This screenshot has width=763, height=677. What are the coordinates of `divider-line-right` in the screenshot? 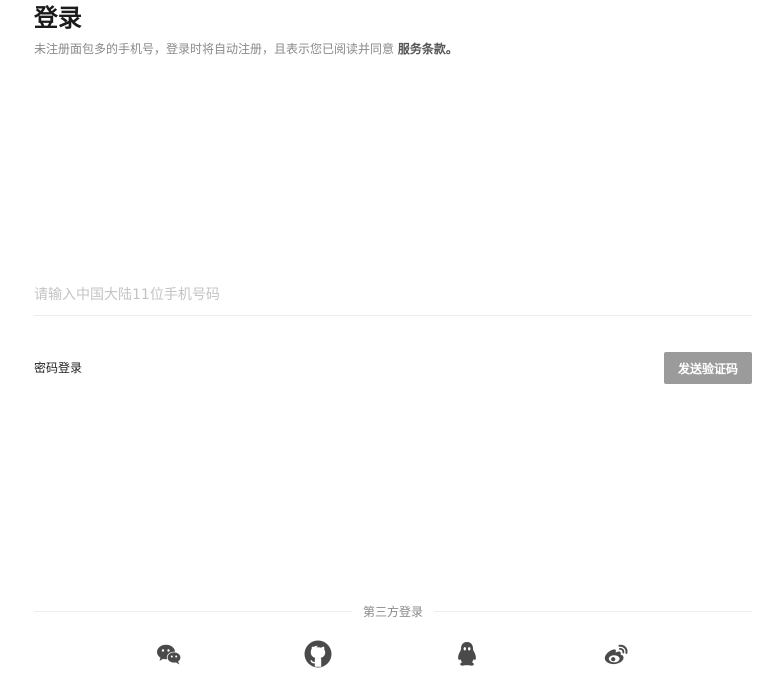 It's located at (593, 611).